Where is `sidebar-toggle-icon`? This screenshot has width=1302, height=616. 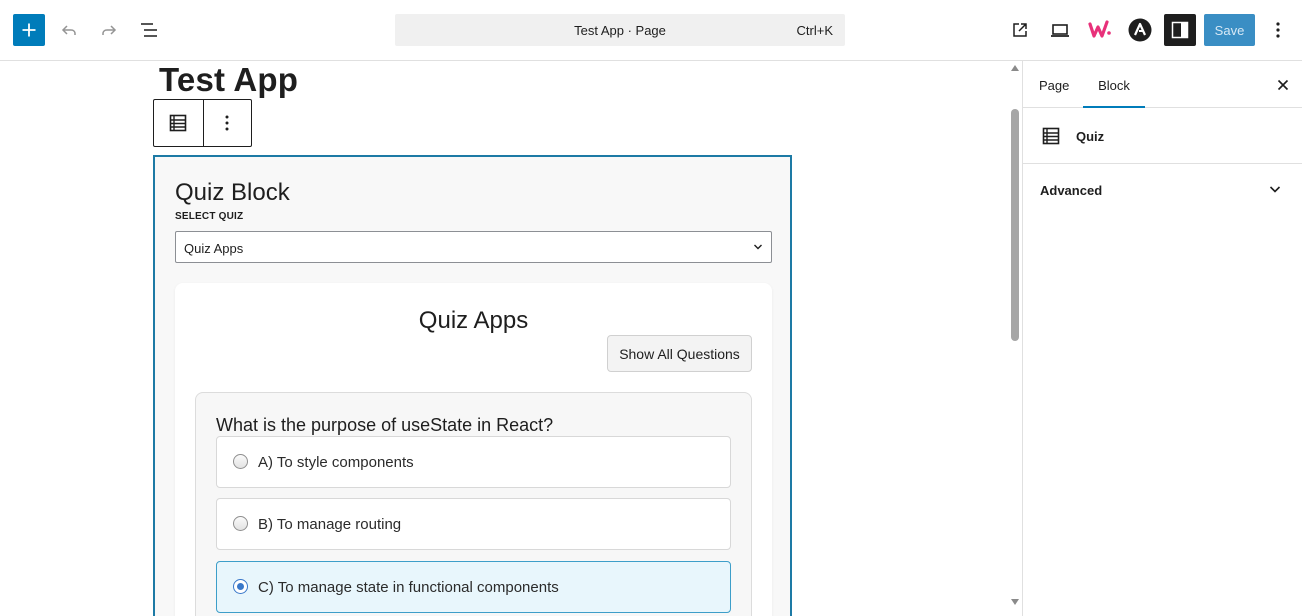
sidebar-toggle-icon is located at coordinates (1180, 30).